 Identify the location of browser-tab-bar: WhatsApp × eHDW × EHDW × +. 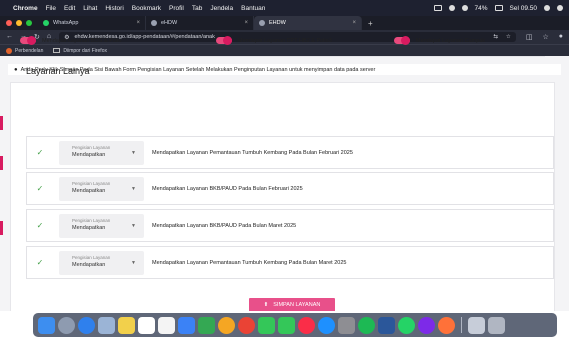
(284, 23).